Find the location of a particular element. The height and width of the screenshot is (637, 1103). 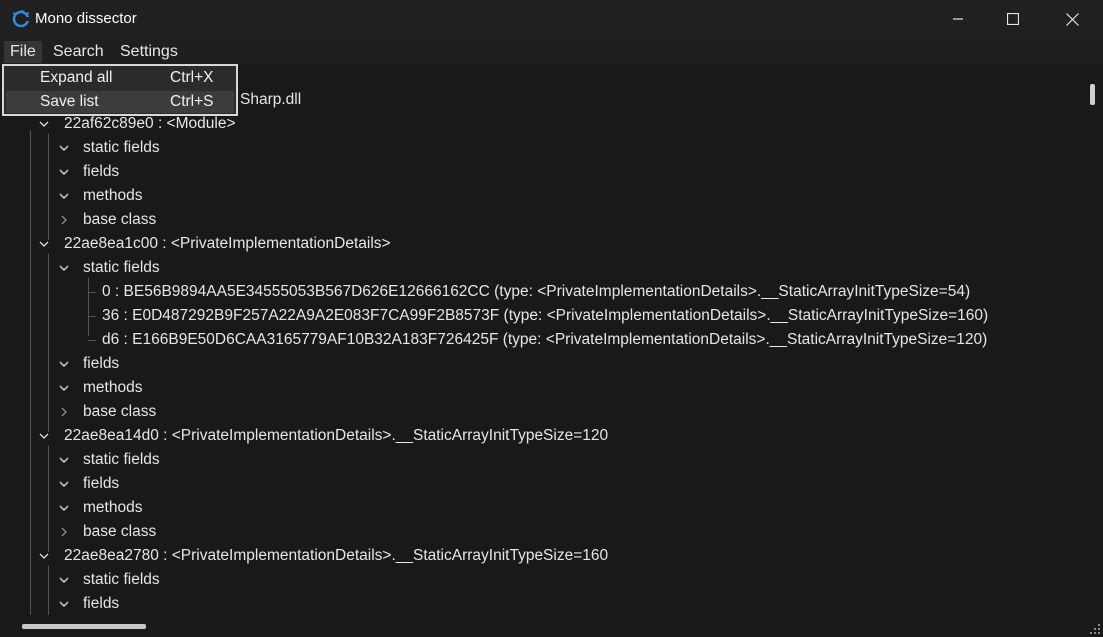

horizontal-scroll-thumb is located at coordinates (84, 626).